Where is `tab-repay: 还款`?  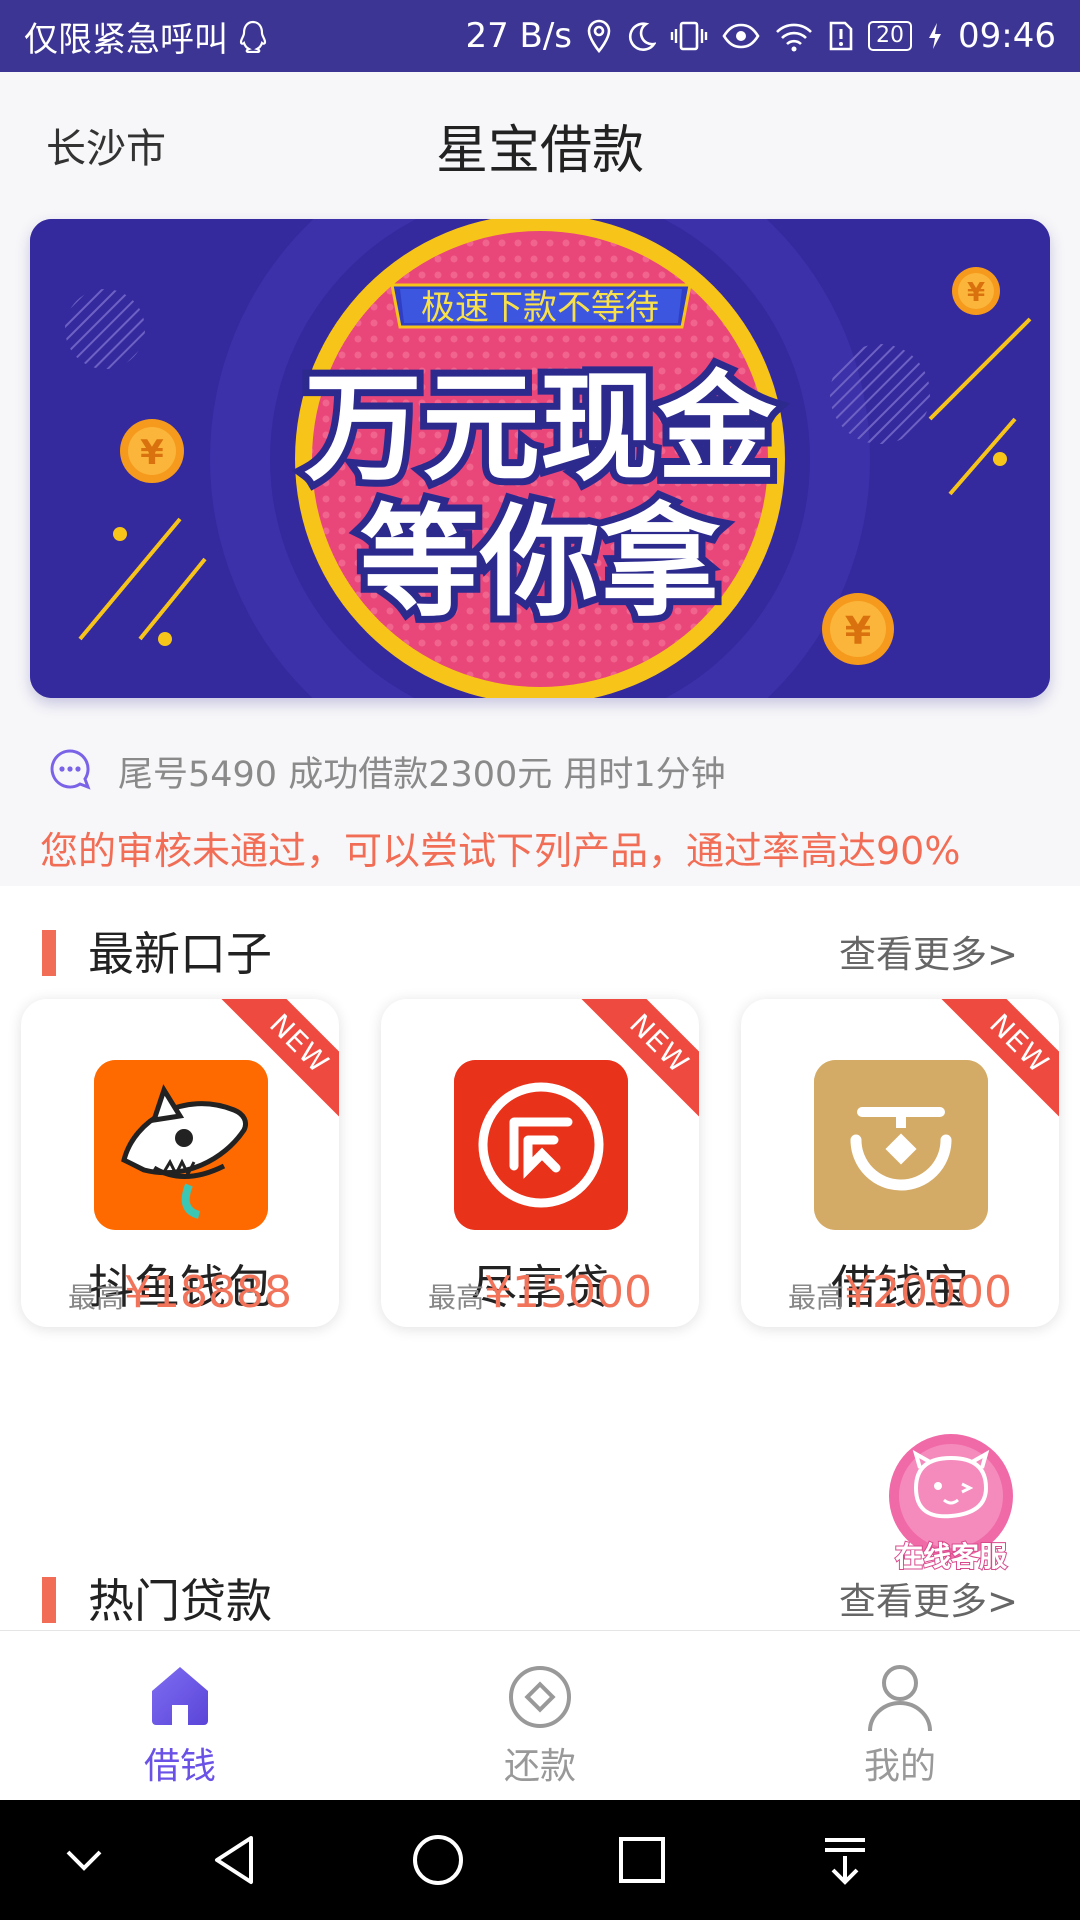
tab-repay: 还款 is located at coordinates (540, 1716).